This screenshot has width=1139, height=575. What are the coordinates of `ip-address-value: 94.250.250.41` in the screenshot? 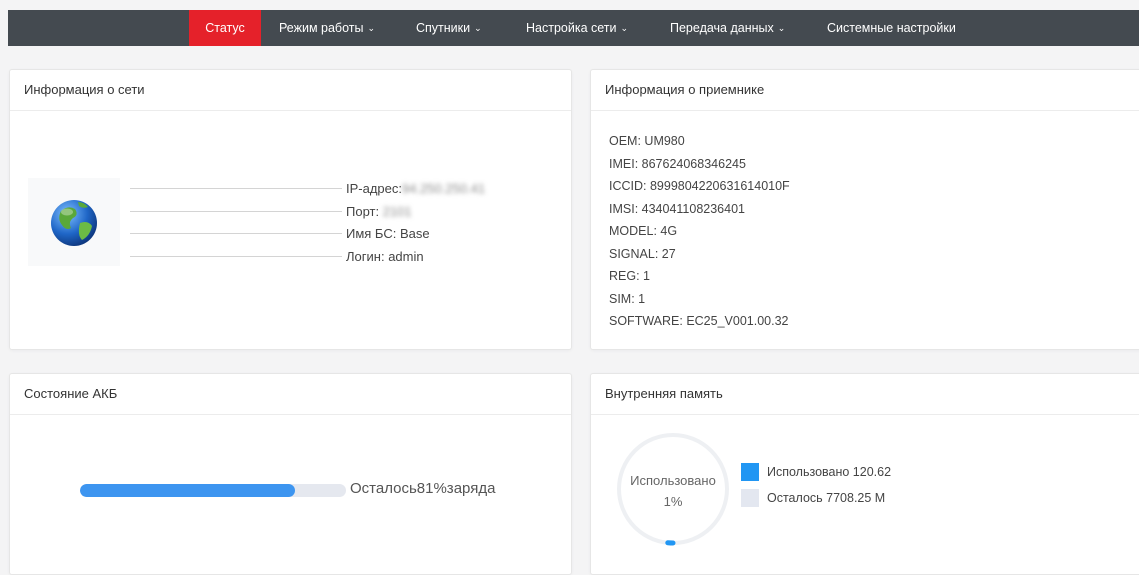 It's located at (443, 188).